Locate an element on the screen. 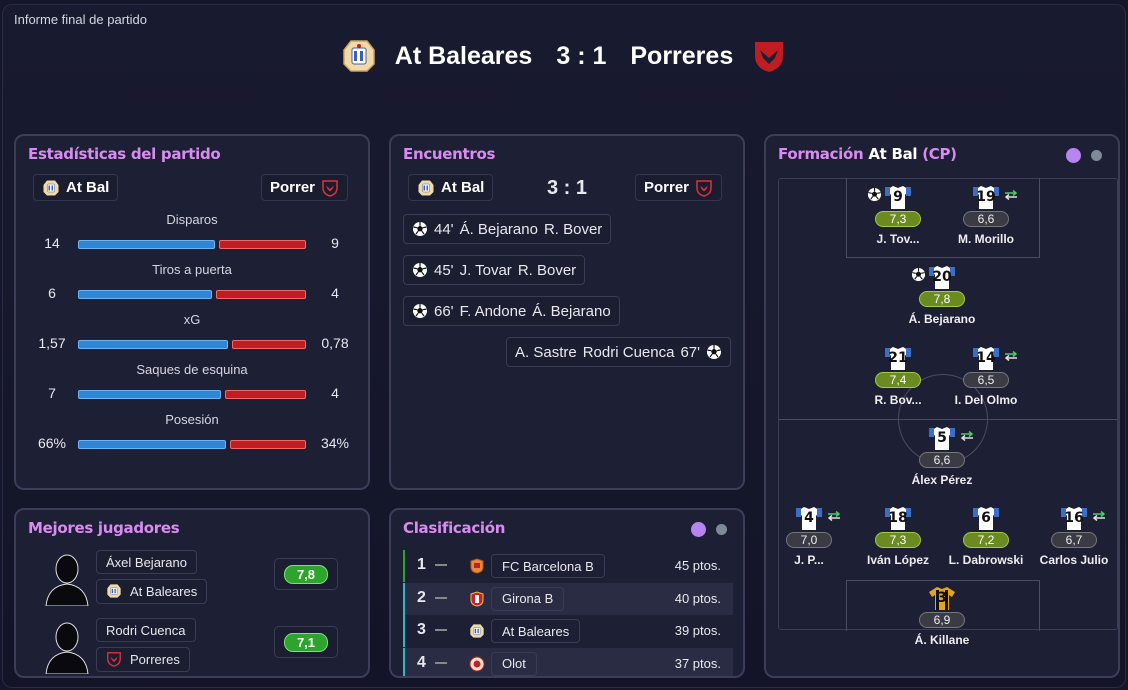 Image resolution: width=1128 pixels, height=690 pixels. formation-player: 14 6,5 I. Del Olmo is located at coordinates (986, 376).